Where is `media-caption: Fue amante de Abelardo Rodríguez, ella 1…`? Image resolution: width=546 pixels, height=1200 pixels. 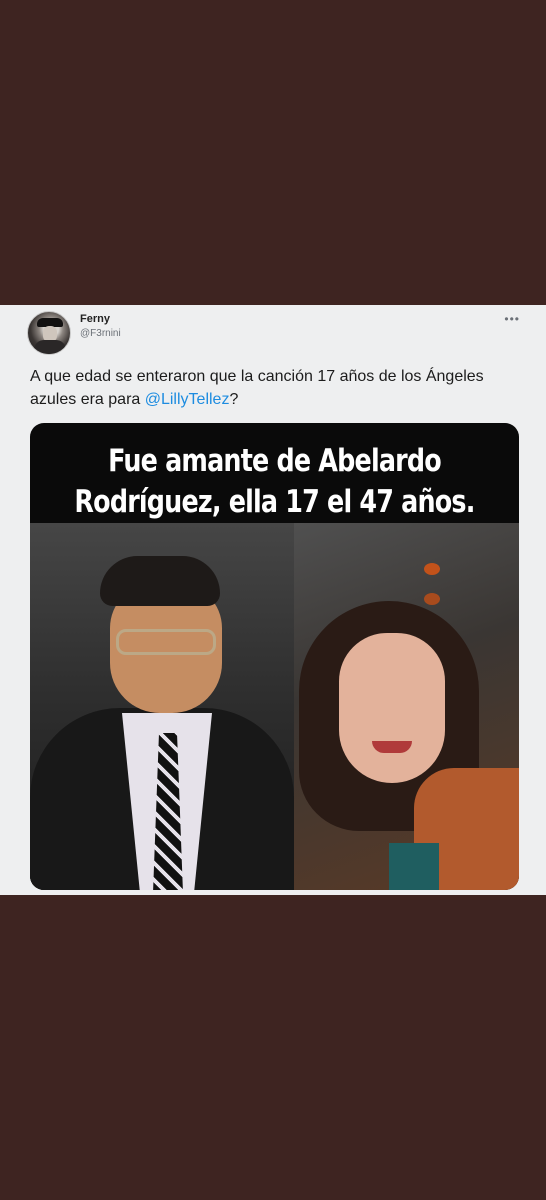
media-caption: Fue amante de Abelardo Rodríguez, ella 1… is located at coordinates (274, 482).